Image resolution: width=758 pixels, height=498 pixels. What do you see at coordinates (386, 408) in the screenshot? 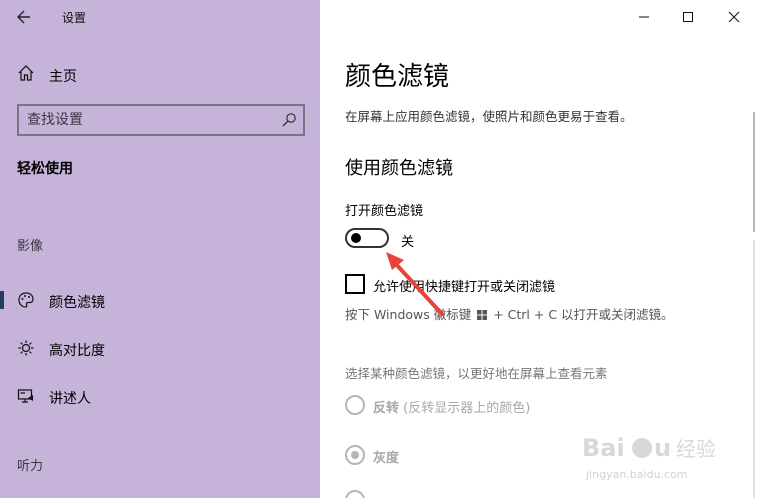
I see `radio-label-name: 反转` at bounding box center [386, 408].